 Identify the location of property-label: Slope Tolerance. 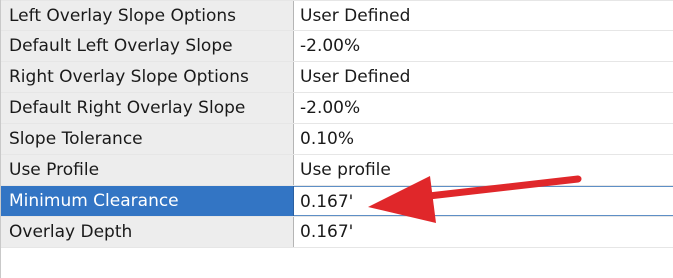
(147, 139).